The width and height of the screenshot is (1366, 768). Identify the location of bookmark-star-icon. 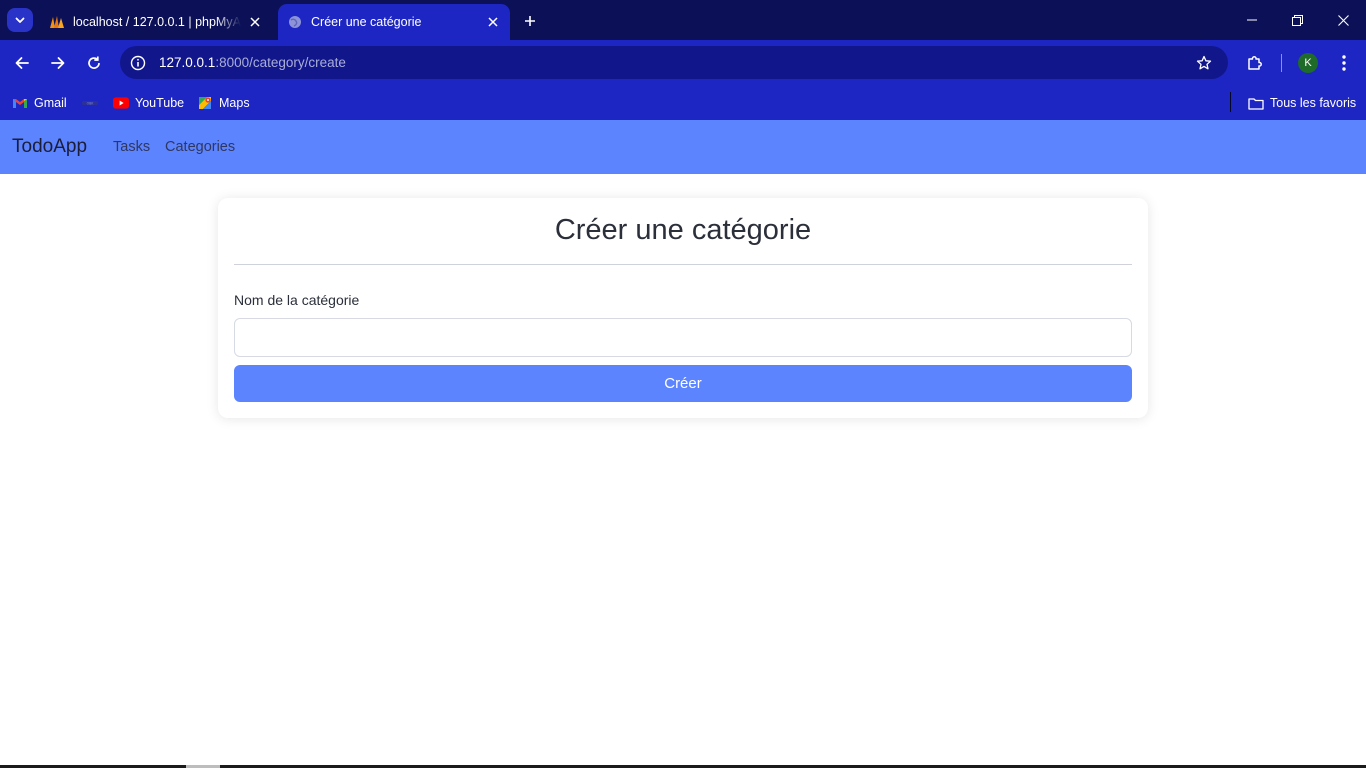
(1204, 63).